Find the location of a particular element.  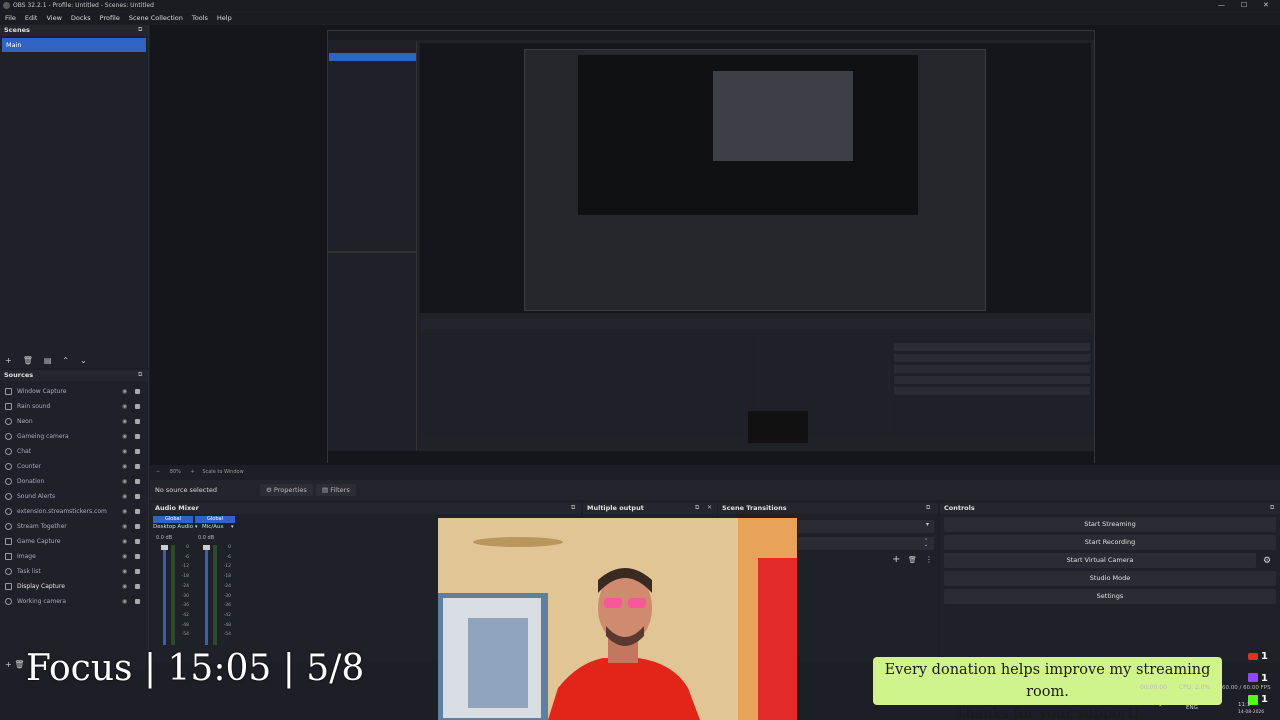

source-item: Stream Together ◉ is located at coordinates (74, 526).